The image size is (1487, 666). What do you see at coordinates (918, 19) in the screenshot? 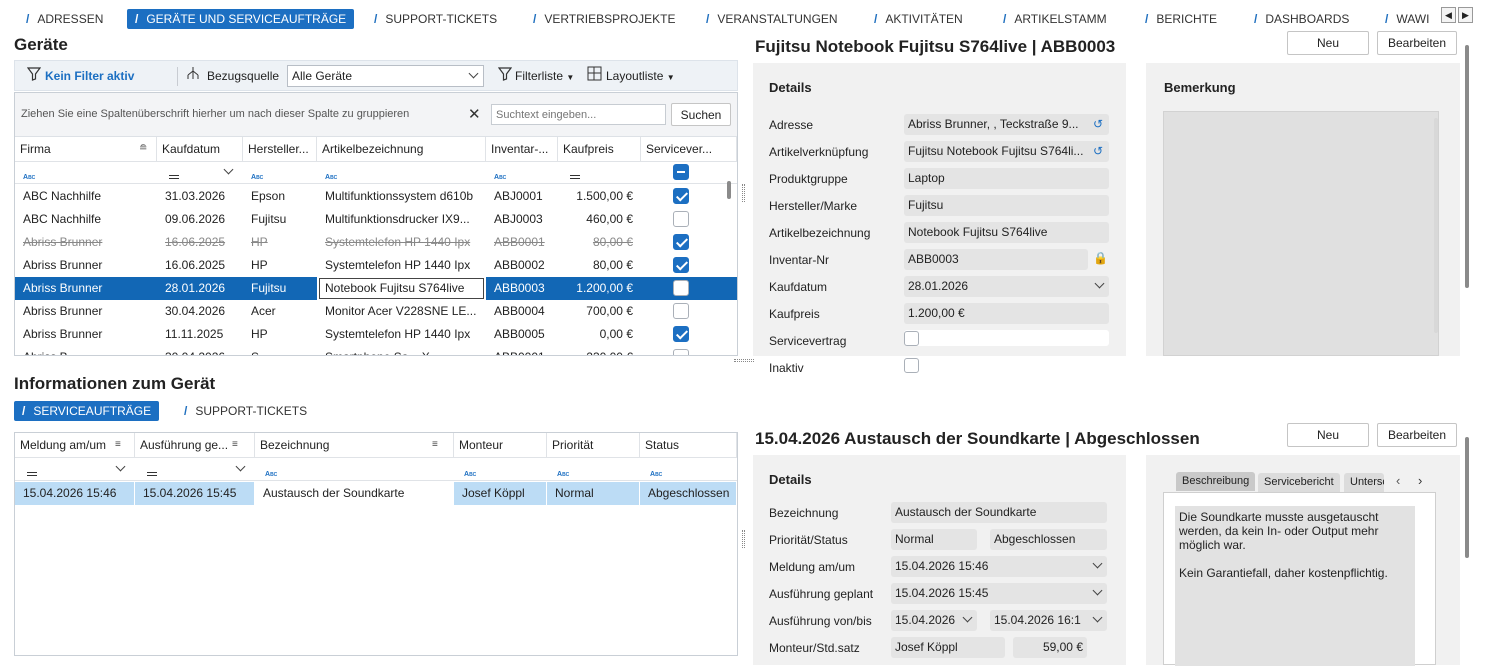
I see `nav-item-aktivitaeten: / AKTIVITÄTEN` at bounding box center [918, 19].